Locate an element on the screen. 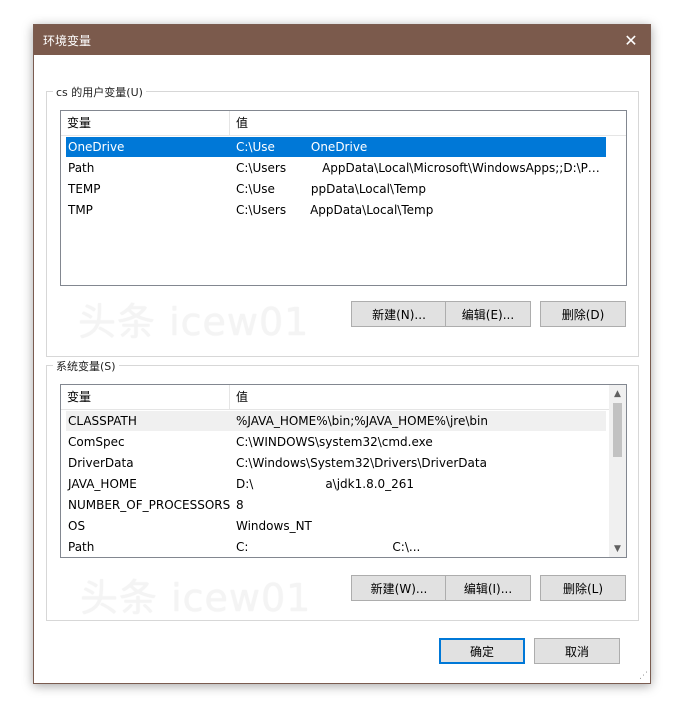 This screenshot has width=694, height=716. table-row: OneDrive C:\Use OneDrive is located at coordinates (336, 147).